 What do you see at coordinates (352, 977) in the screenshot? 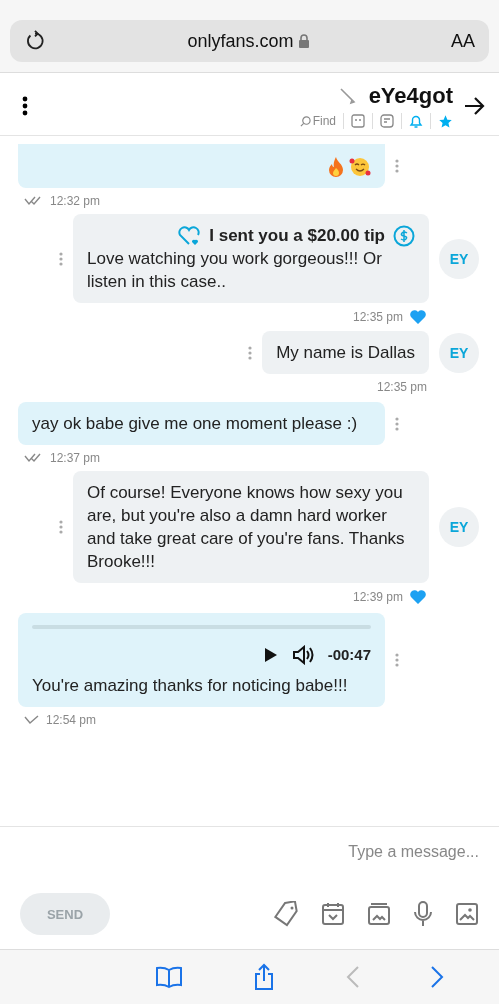
I see `chevron-left-icon` at bounding box center [352, 977].